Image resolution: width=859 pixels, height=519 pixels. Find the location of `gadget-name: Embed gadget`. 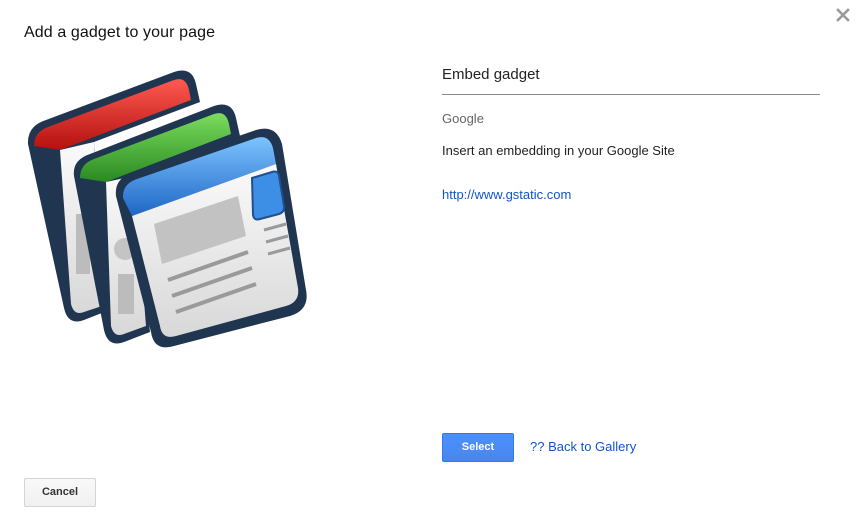

gadget-name: Embed gadget is located at coordinates (631, 79).